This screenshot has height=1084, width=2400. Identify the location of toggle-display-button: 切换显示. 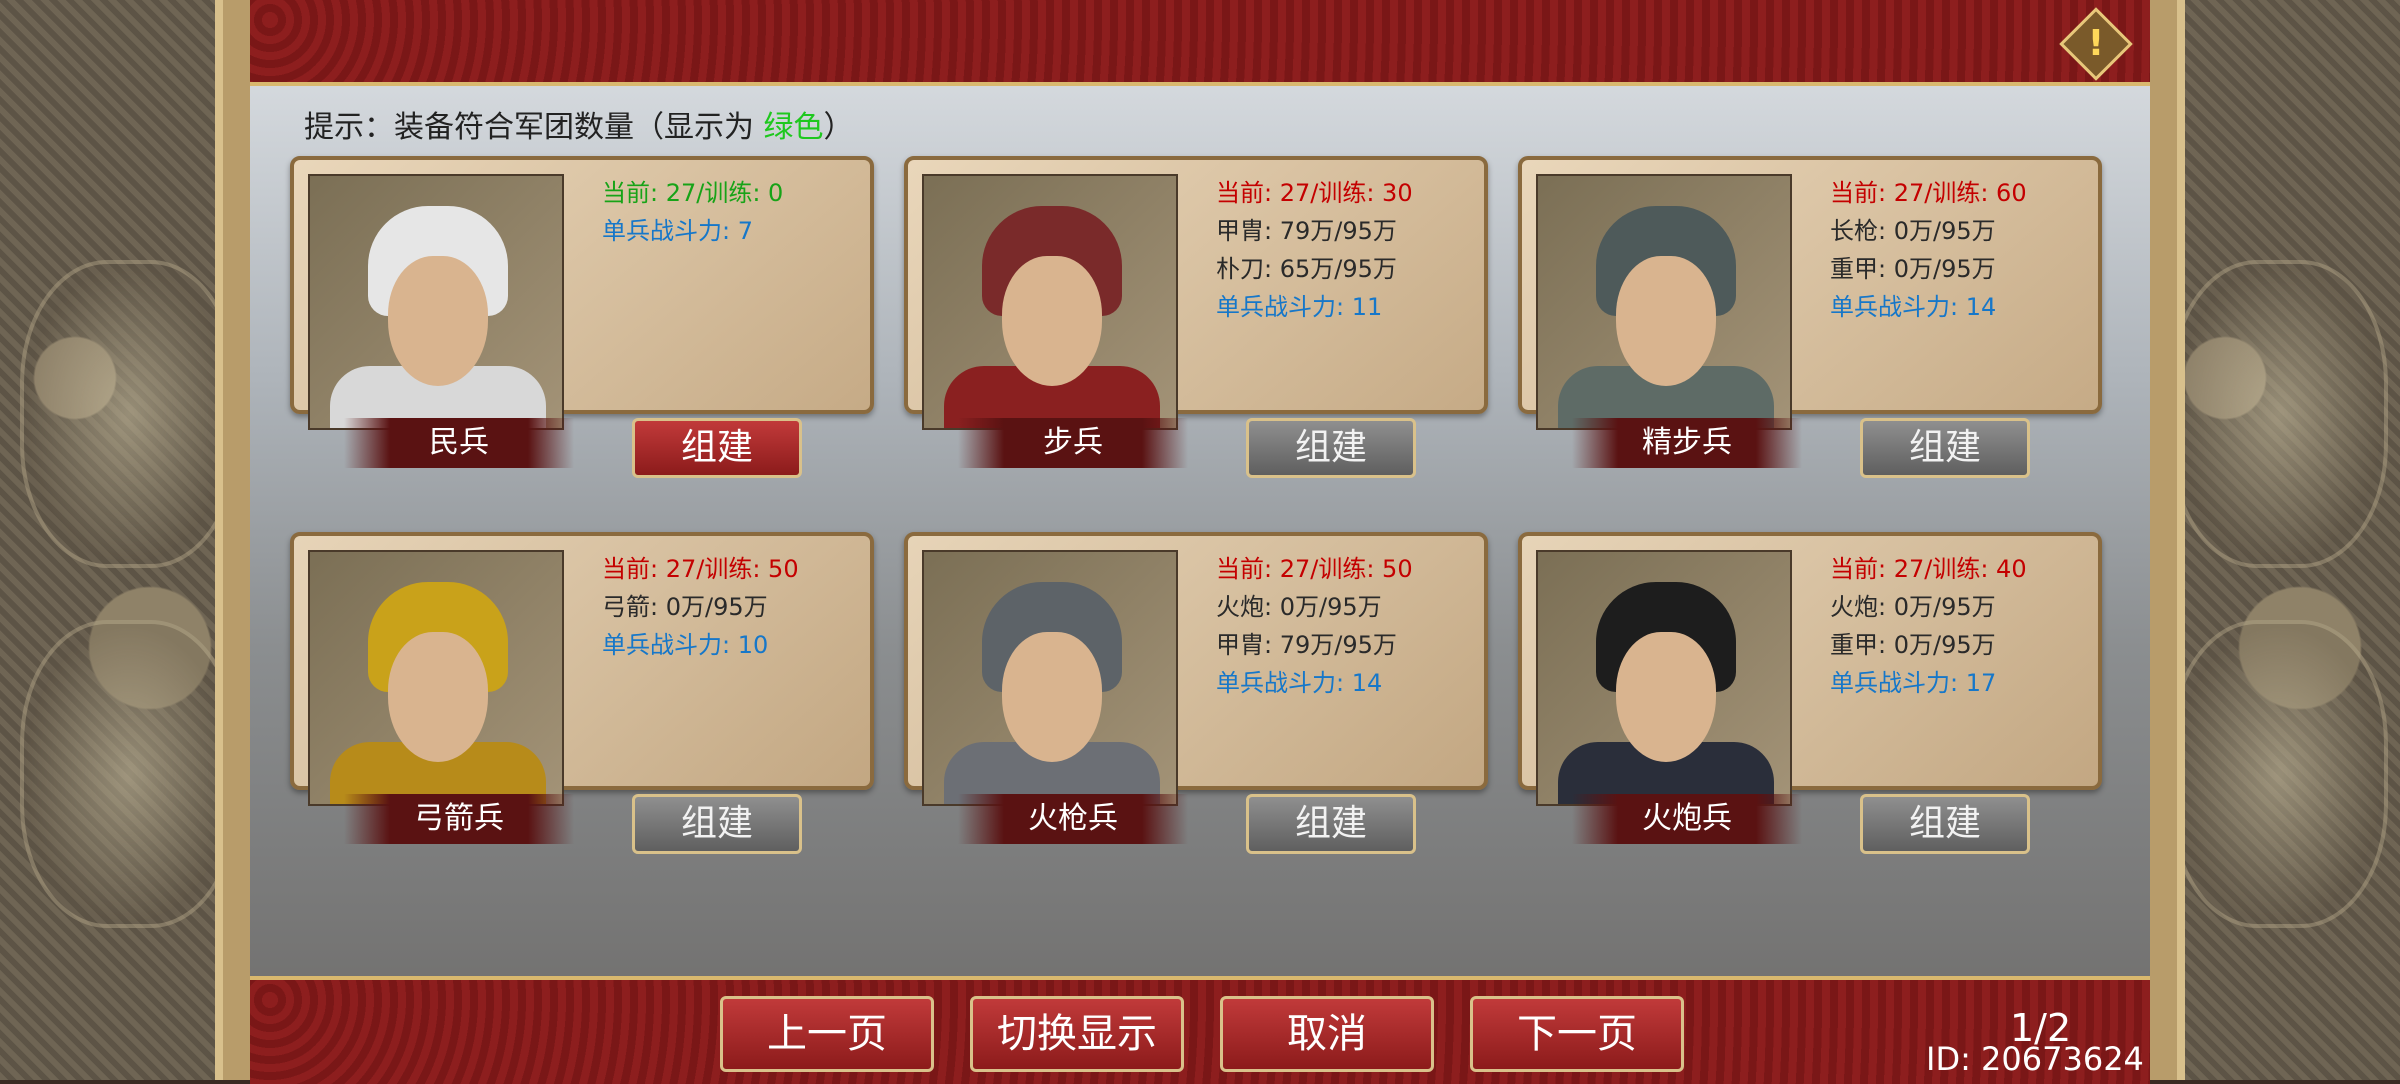
(1077, 1034).